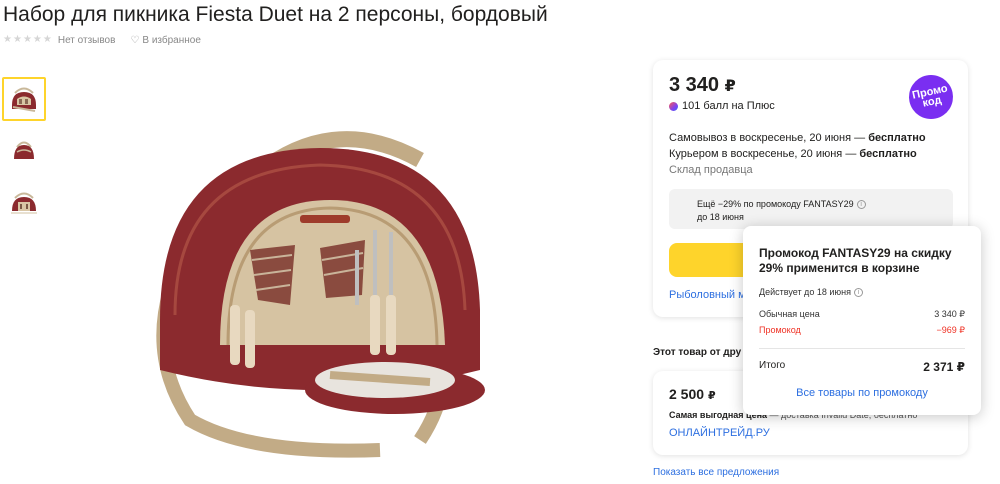 Image resolution: width=1000 pixels, height=484 pixels. What do you see at coordinates (171, 40) in the screenshot?
I see `favorites-label: В избранное` at bounding box center [171, 40].